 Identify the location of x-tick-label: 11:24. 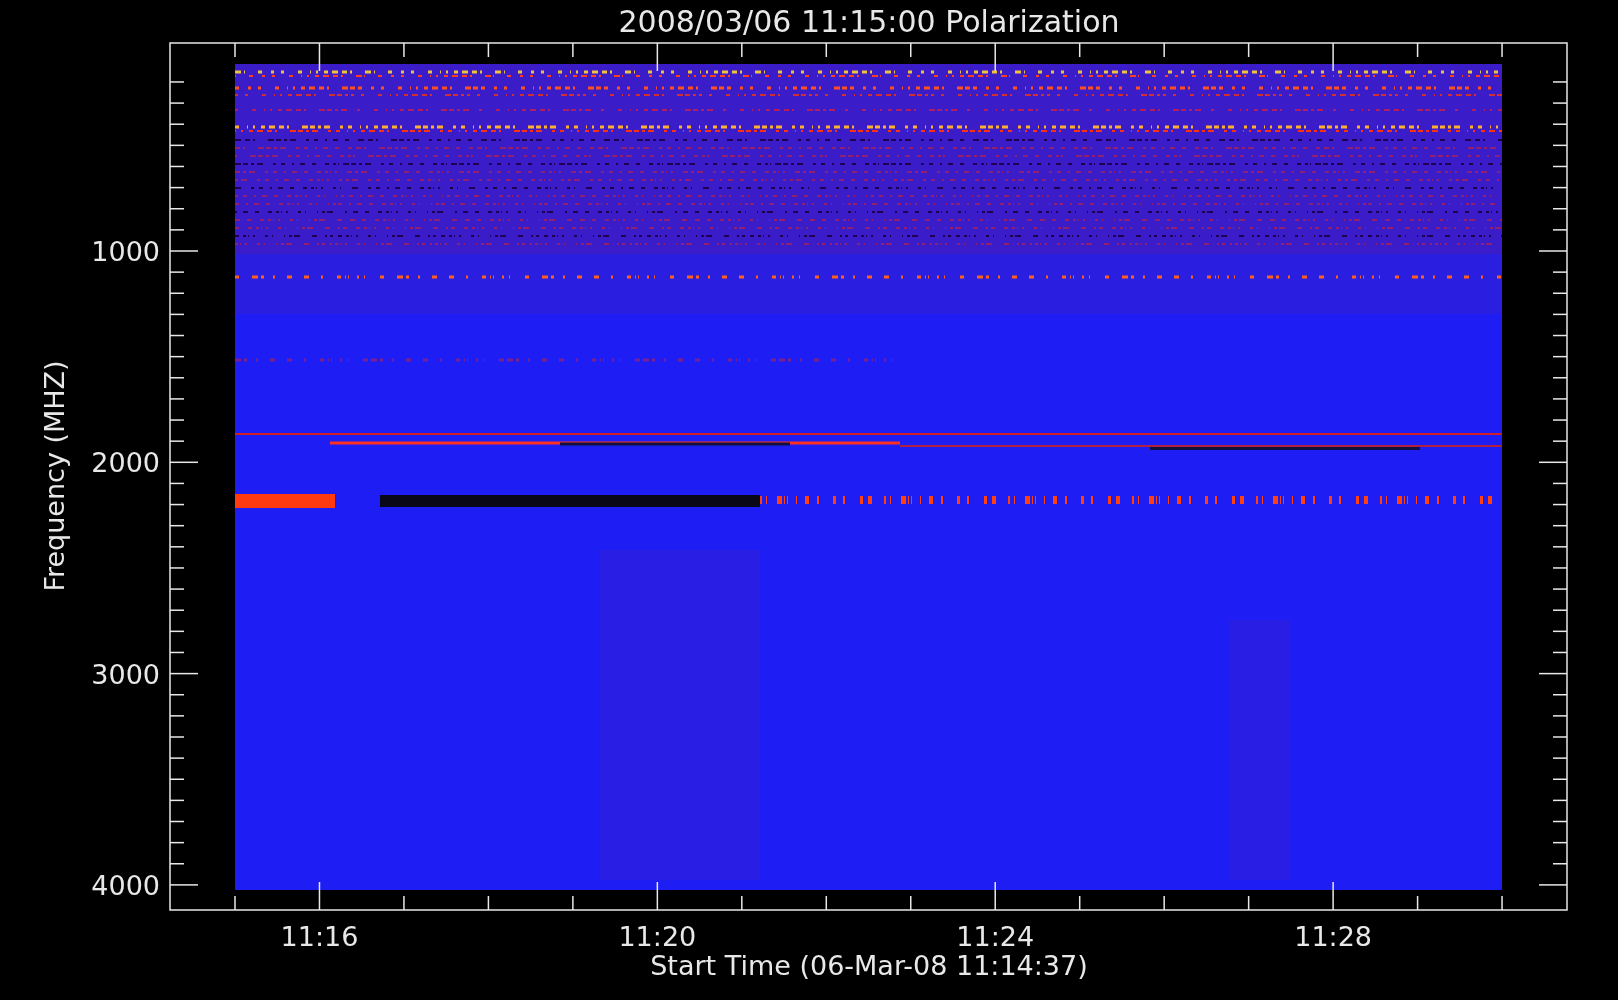
(995, 936).